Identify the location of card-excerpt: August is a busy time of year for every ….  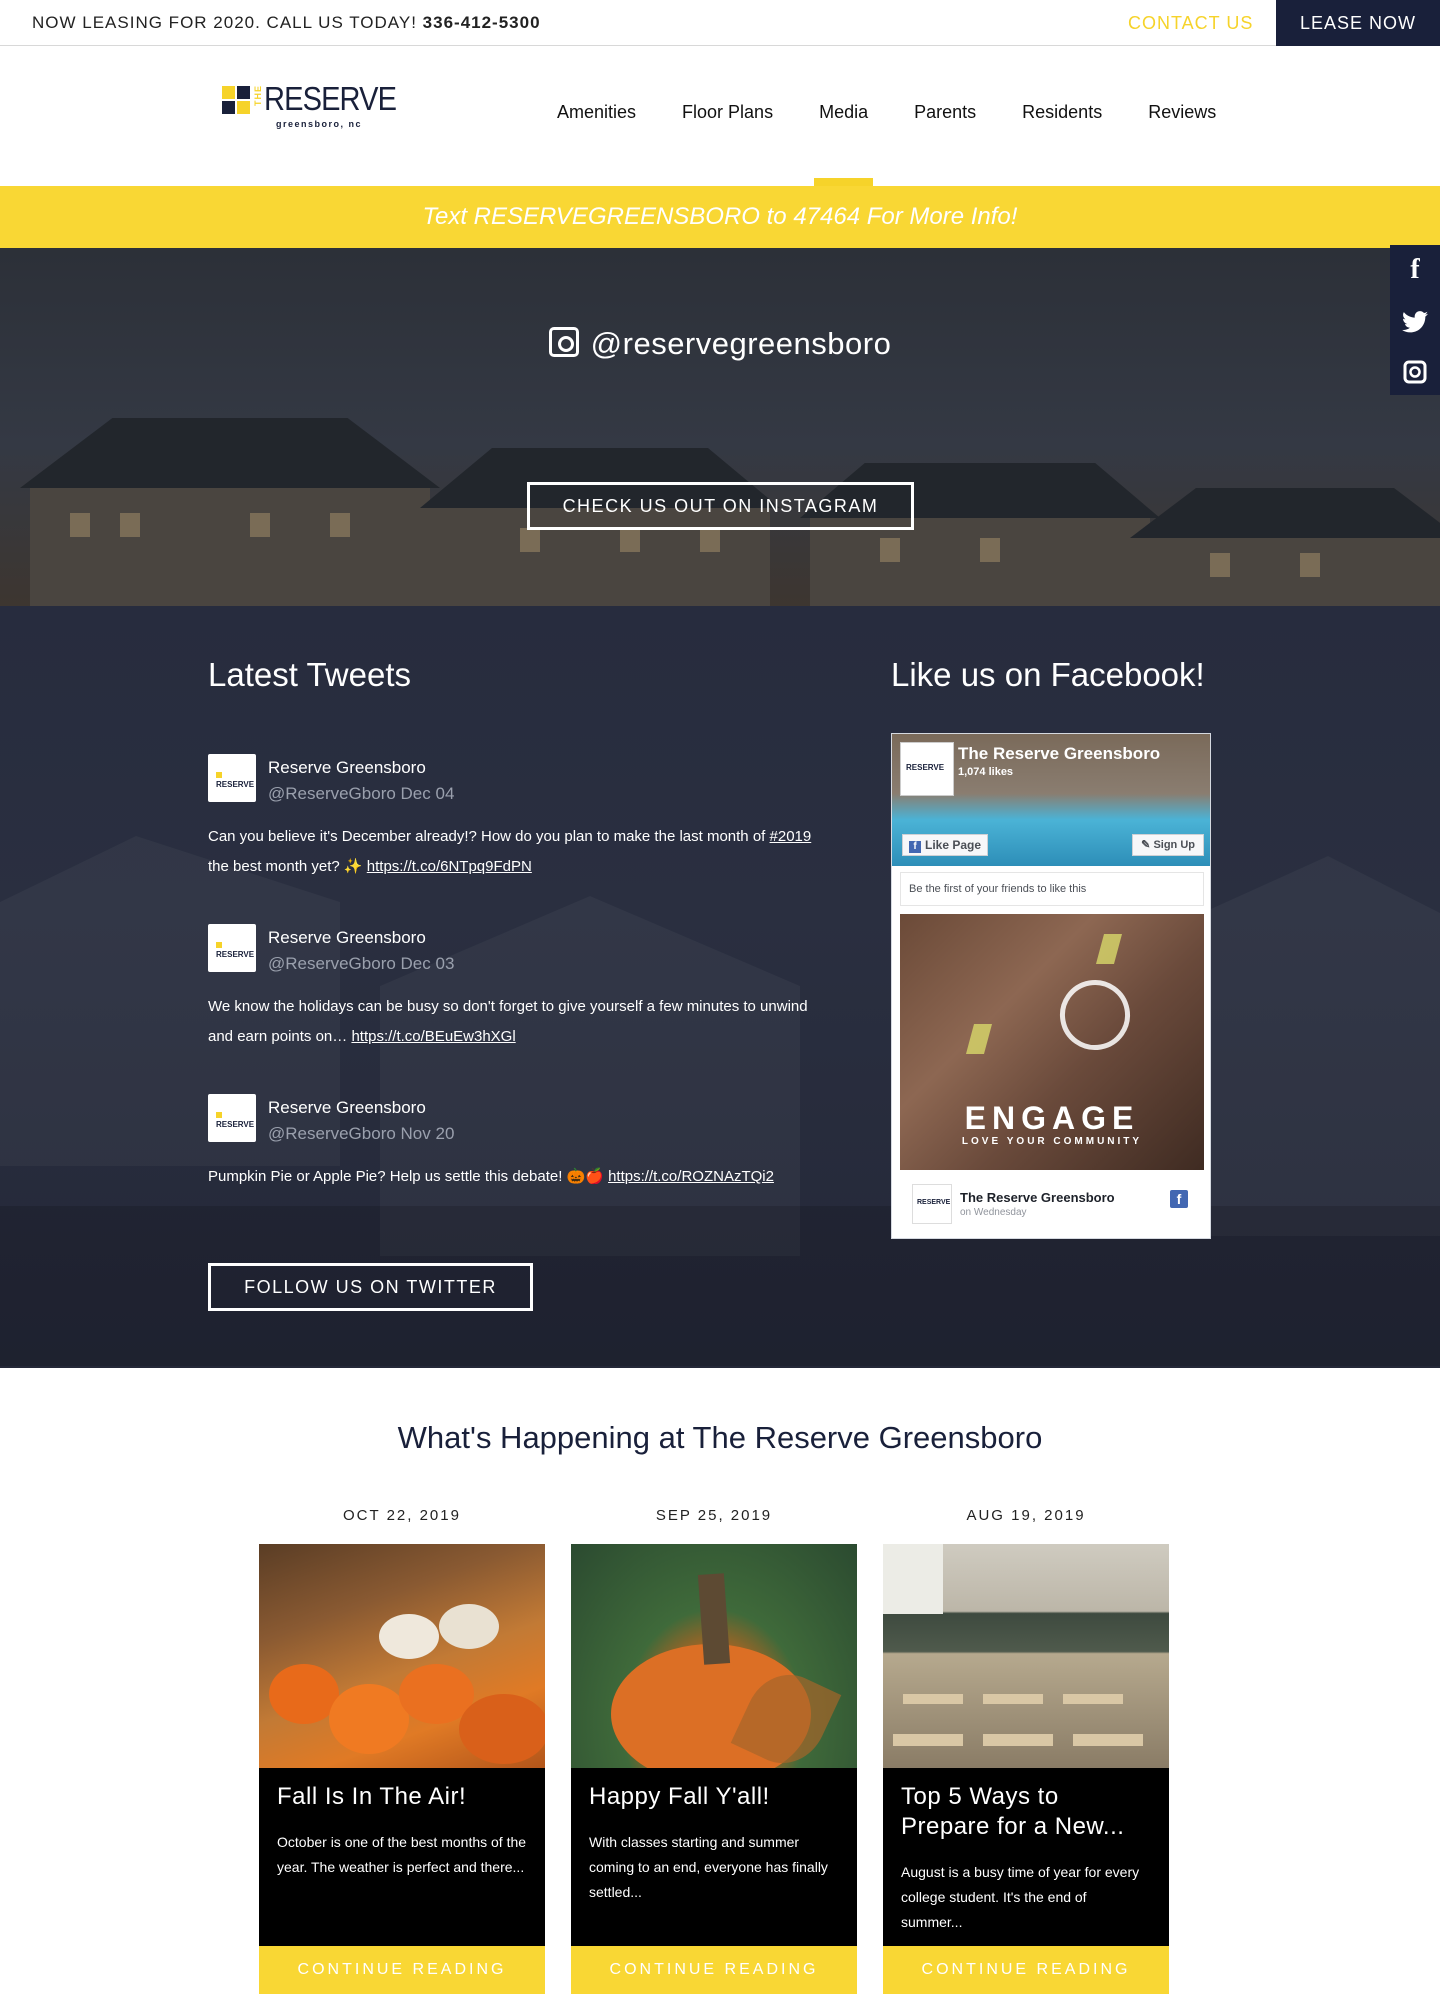
(1020, 1897).